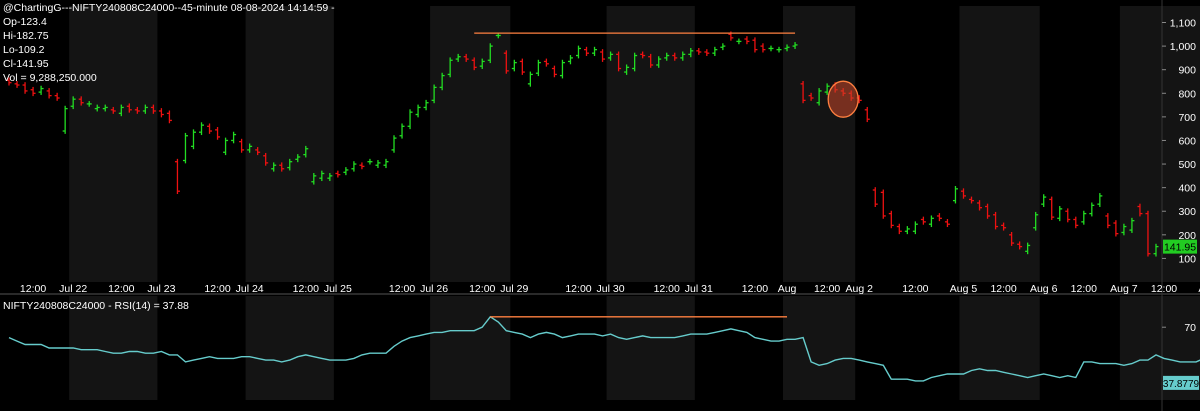  I want to click on price-tick-label: 400, so click(1187, 189).